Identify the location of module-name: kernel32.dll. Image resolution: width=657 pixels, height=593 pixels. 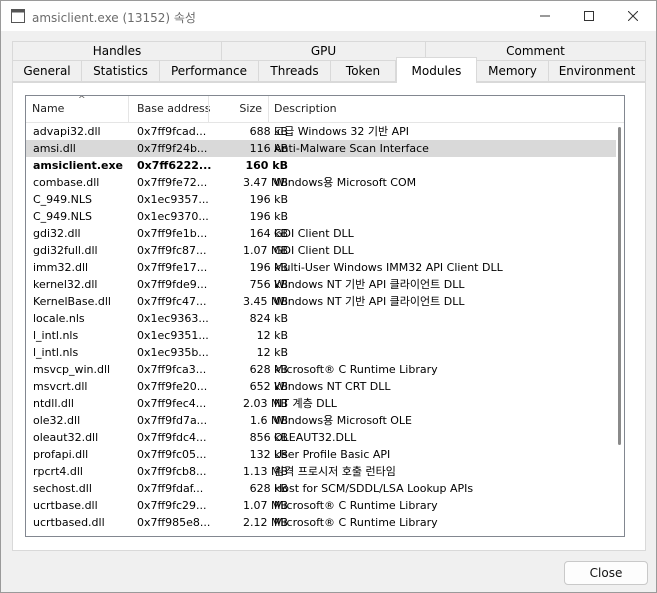
(65, 284).